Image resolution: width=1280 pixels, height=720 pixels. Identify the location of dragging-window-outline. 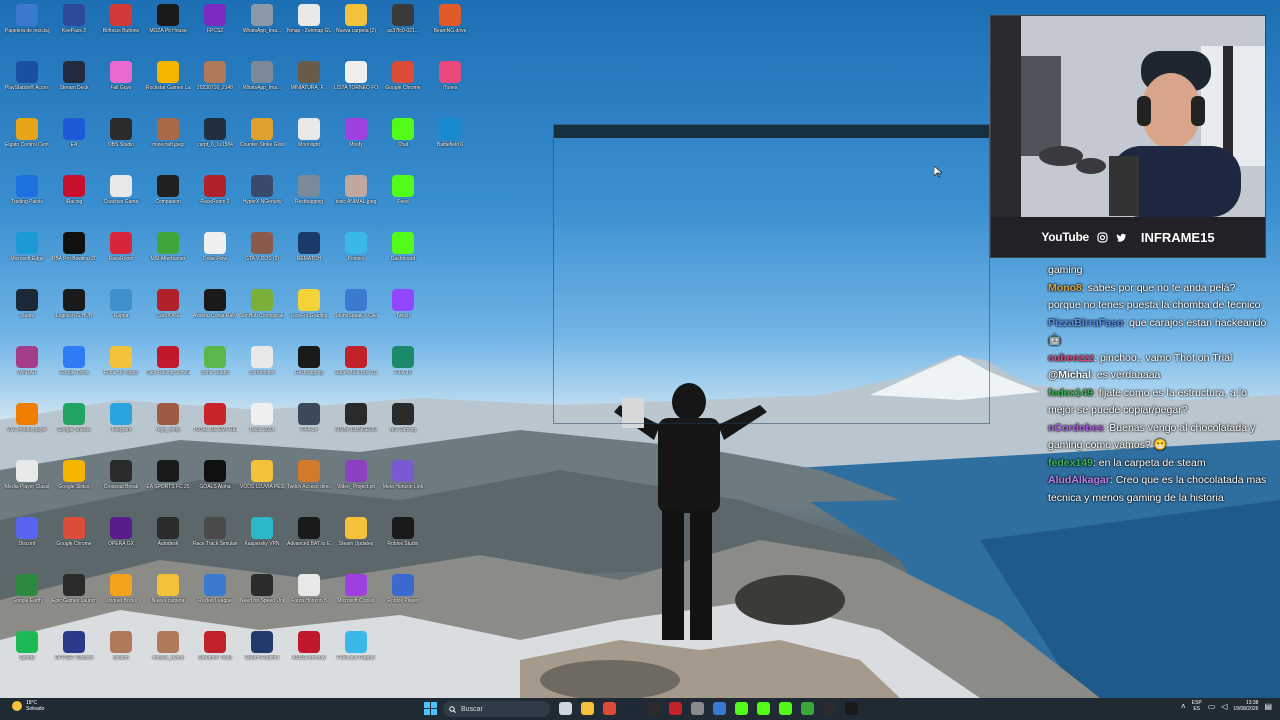
(771, 274).